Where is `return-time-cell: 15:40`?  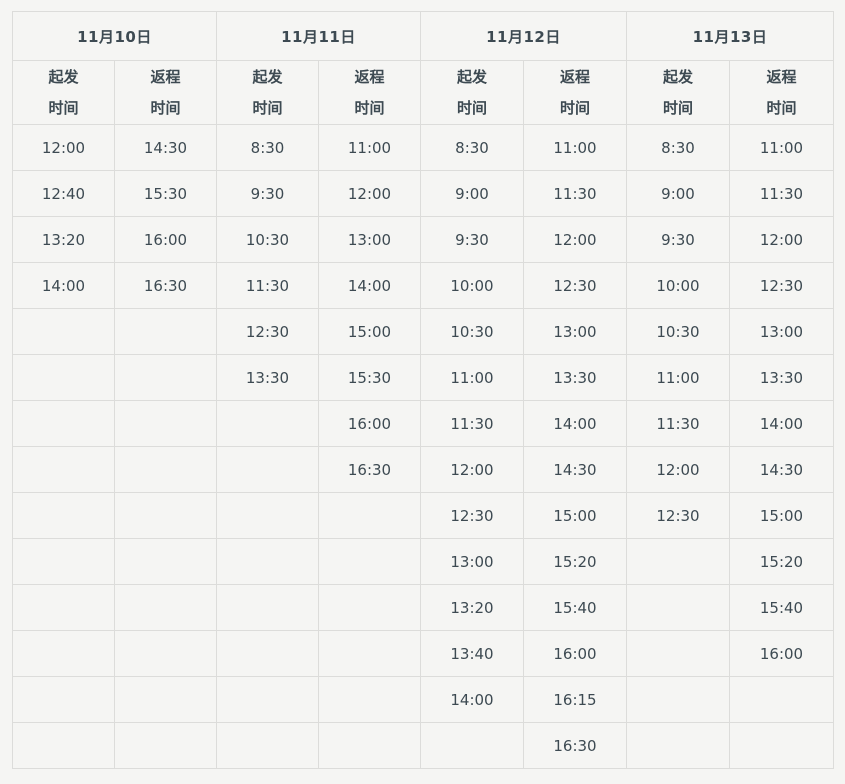
return-time-cell: 15:40 is located at coordinates (781, 607).